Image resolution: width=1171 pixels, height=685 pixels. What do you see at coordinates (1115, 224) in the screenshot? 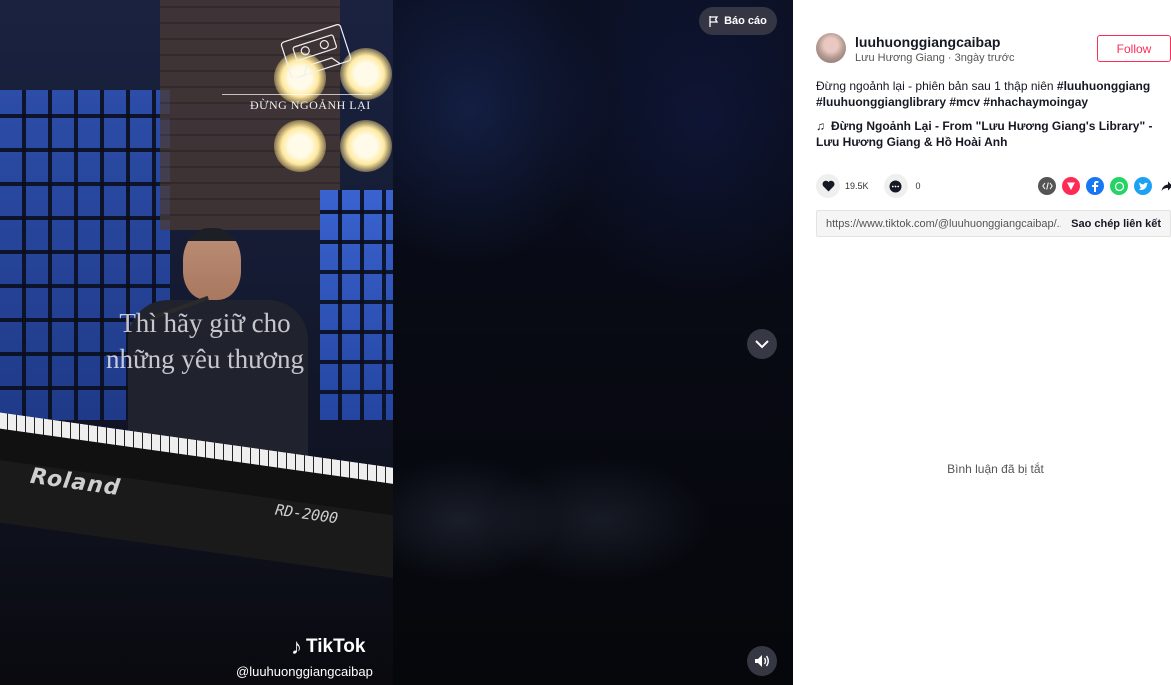
I see `copy-link-button: Sao chép liên kết` at bounding box center [1115, 224].